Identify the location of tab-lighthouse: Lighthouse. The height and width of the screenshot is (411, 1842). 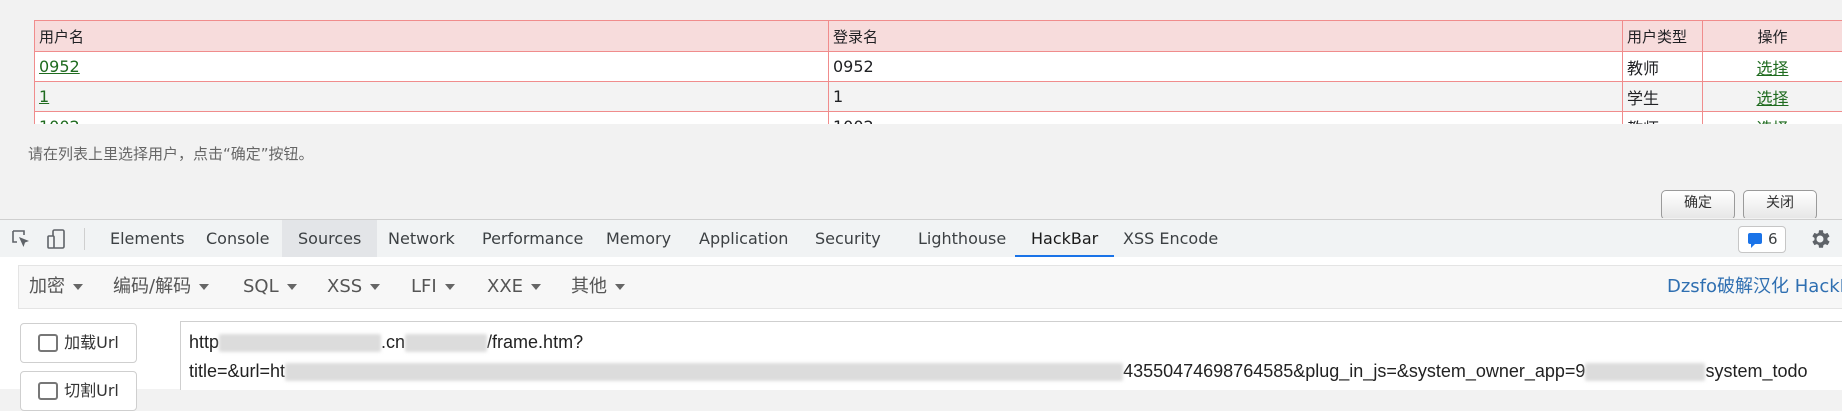
(962, 238).